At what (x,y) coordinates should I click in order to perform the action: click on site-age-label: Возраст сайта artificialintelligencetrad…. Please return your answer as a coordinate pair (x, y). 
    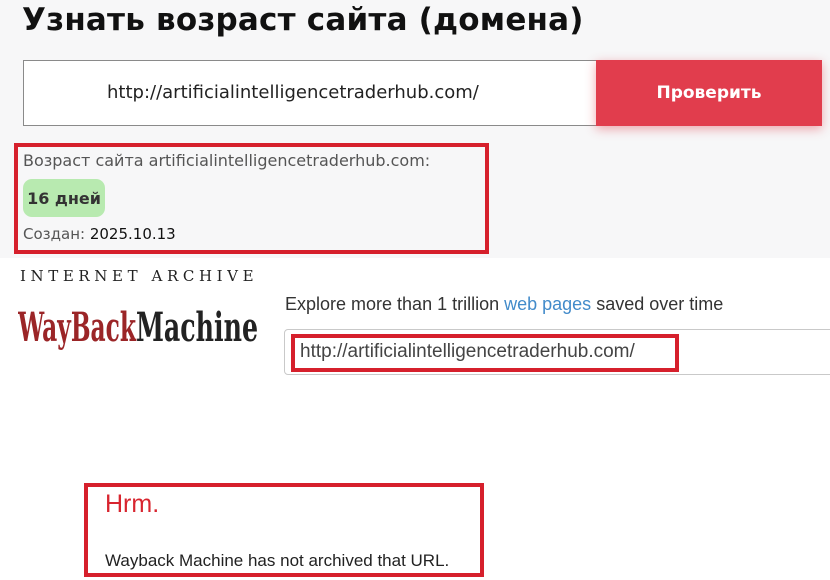
    Looking at the image, I should click on (227, 160).